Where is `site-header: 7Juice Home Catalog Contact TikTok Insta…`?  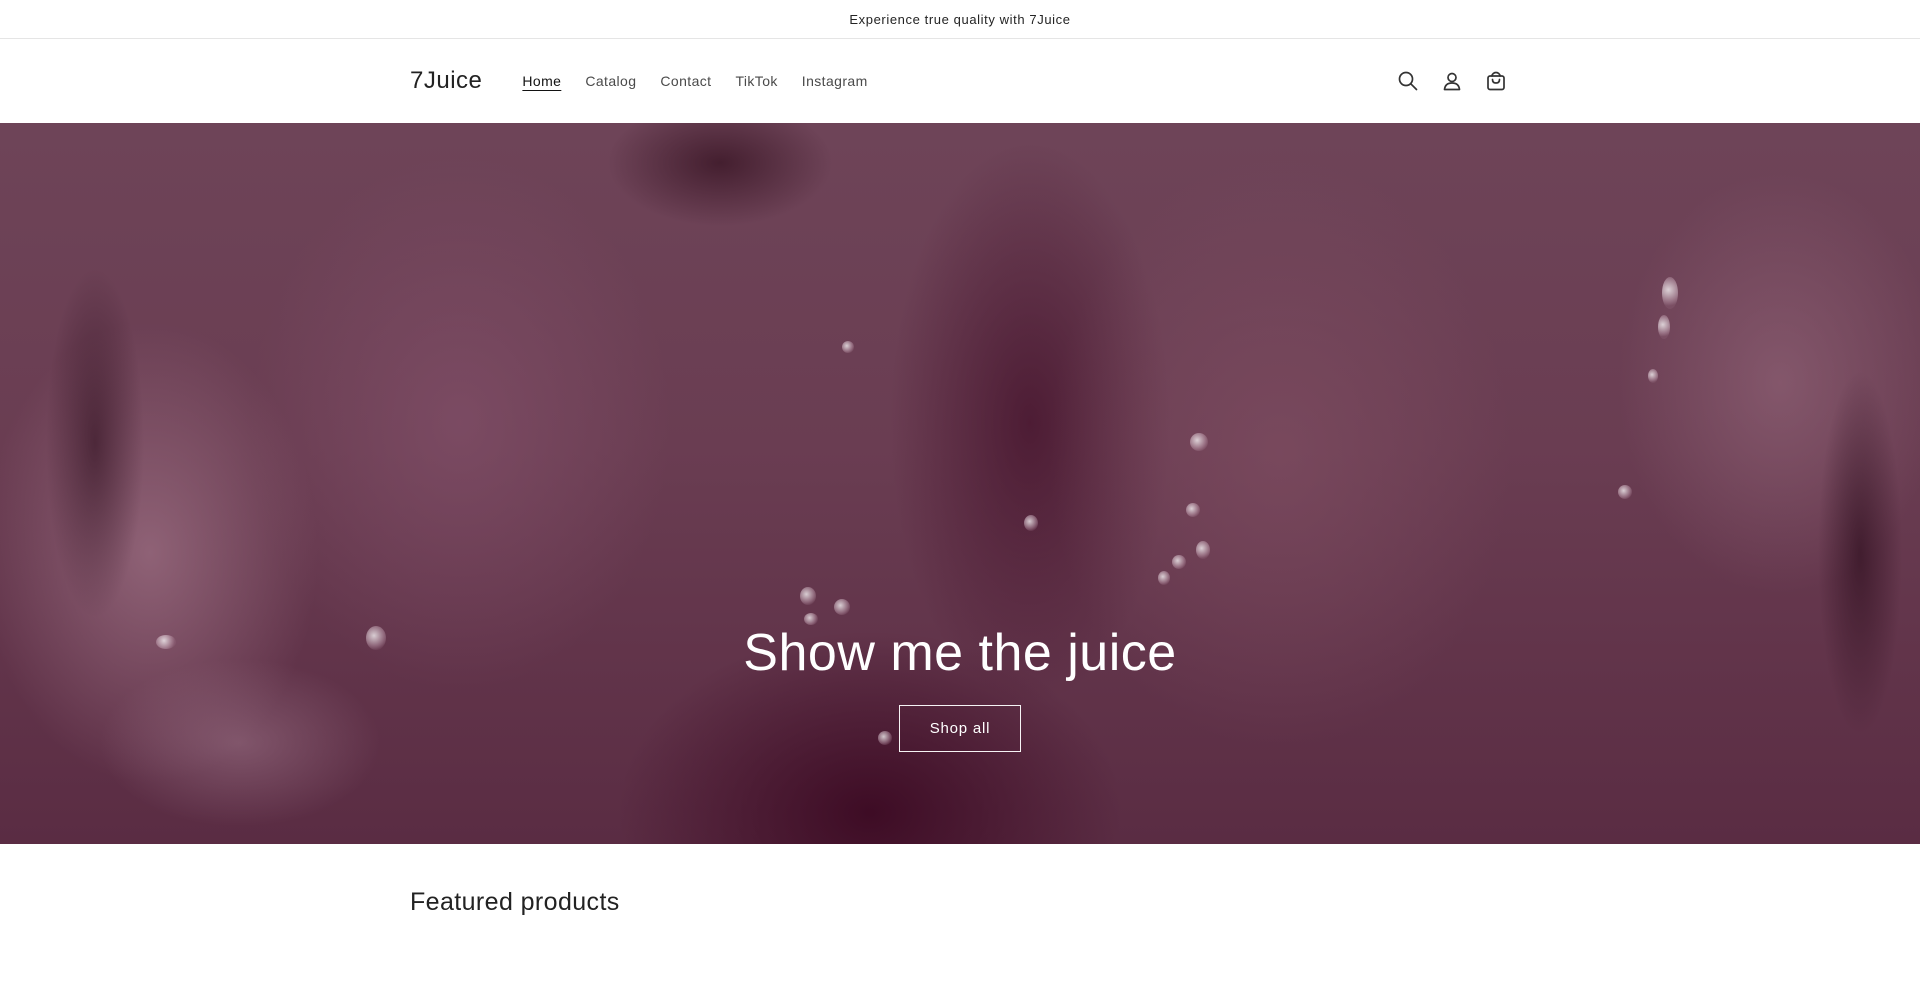 site-header: 7Juice Home Catalog Contact TikTok Insta… is located at coordinates (960, 81).